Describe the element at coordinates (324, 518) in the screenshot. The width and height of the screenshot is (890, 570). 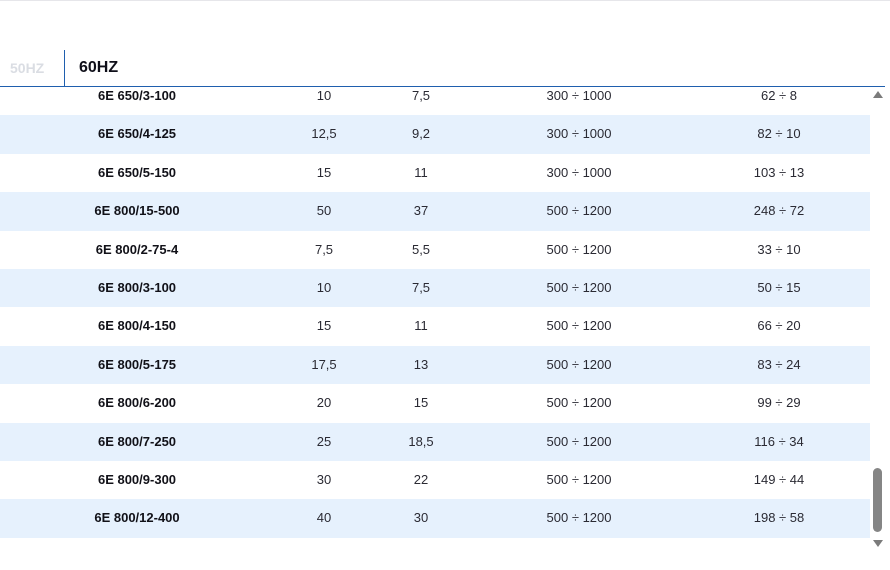
I see `cell-kw: 40` at that location.